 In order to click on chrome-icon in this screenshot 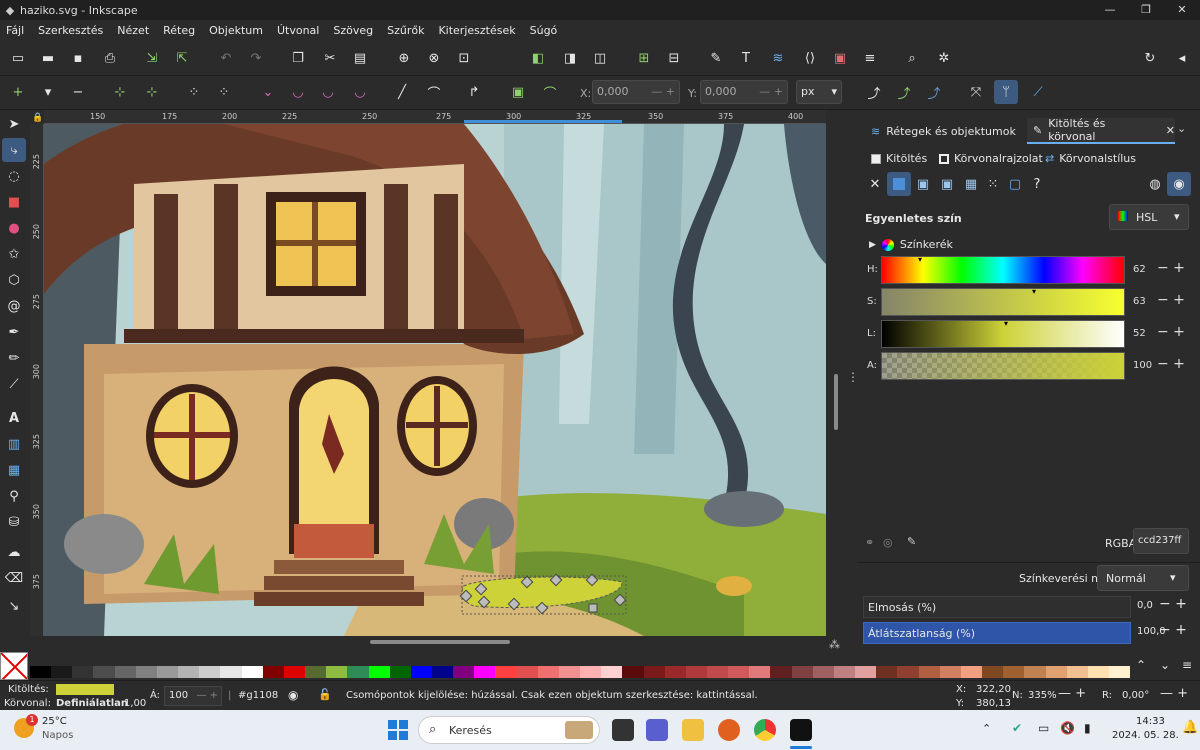, I will do `click(765, 730)`.